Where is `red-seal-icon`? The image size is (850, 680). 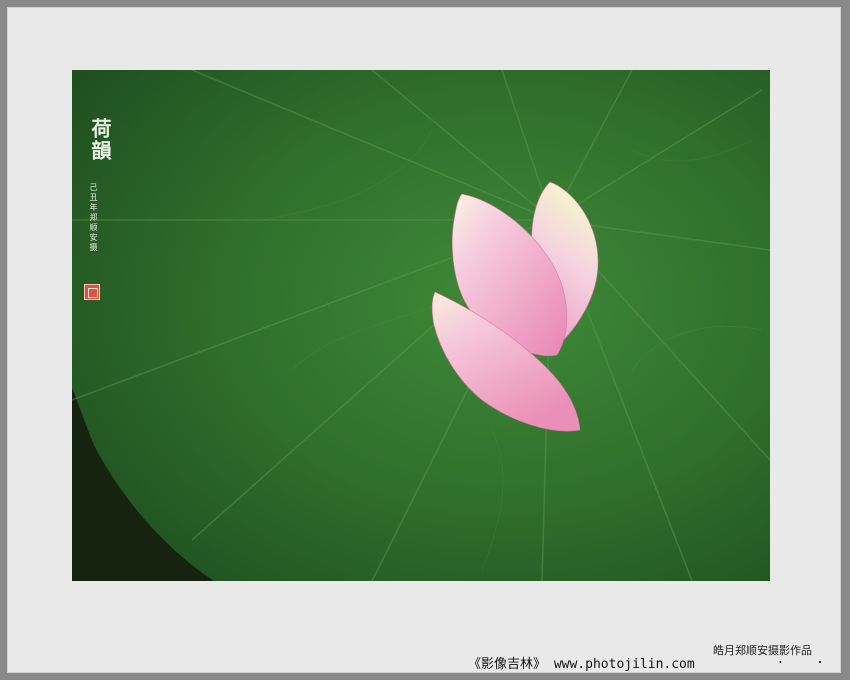 red-seal-icon is located at coordinates (92, 292).